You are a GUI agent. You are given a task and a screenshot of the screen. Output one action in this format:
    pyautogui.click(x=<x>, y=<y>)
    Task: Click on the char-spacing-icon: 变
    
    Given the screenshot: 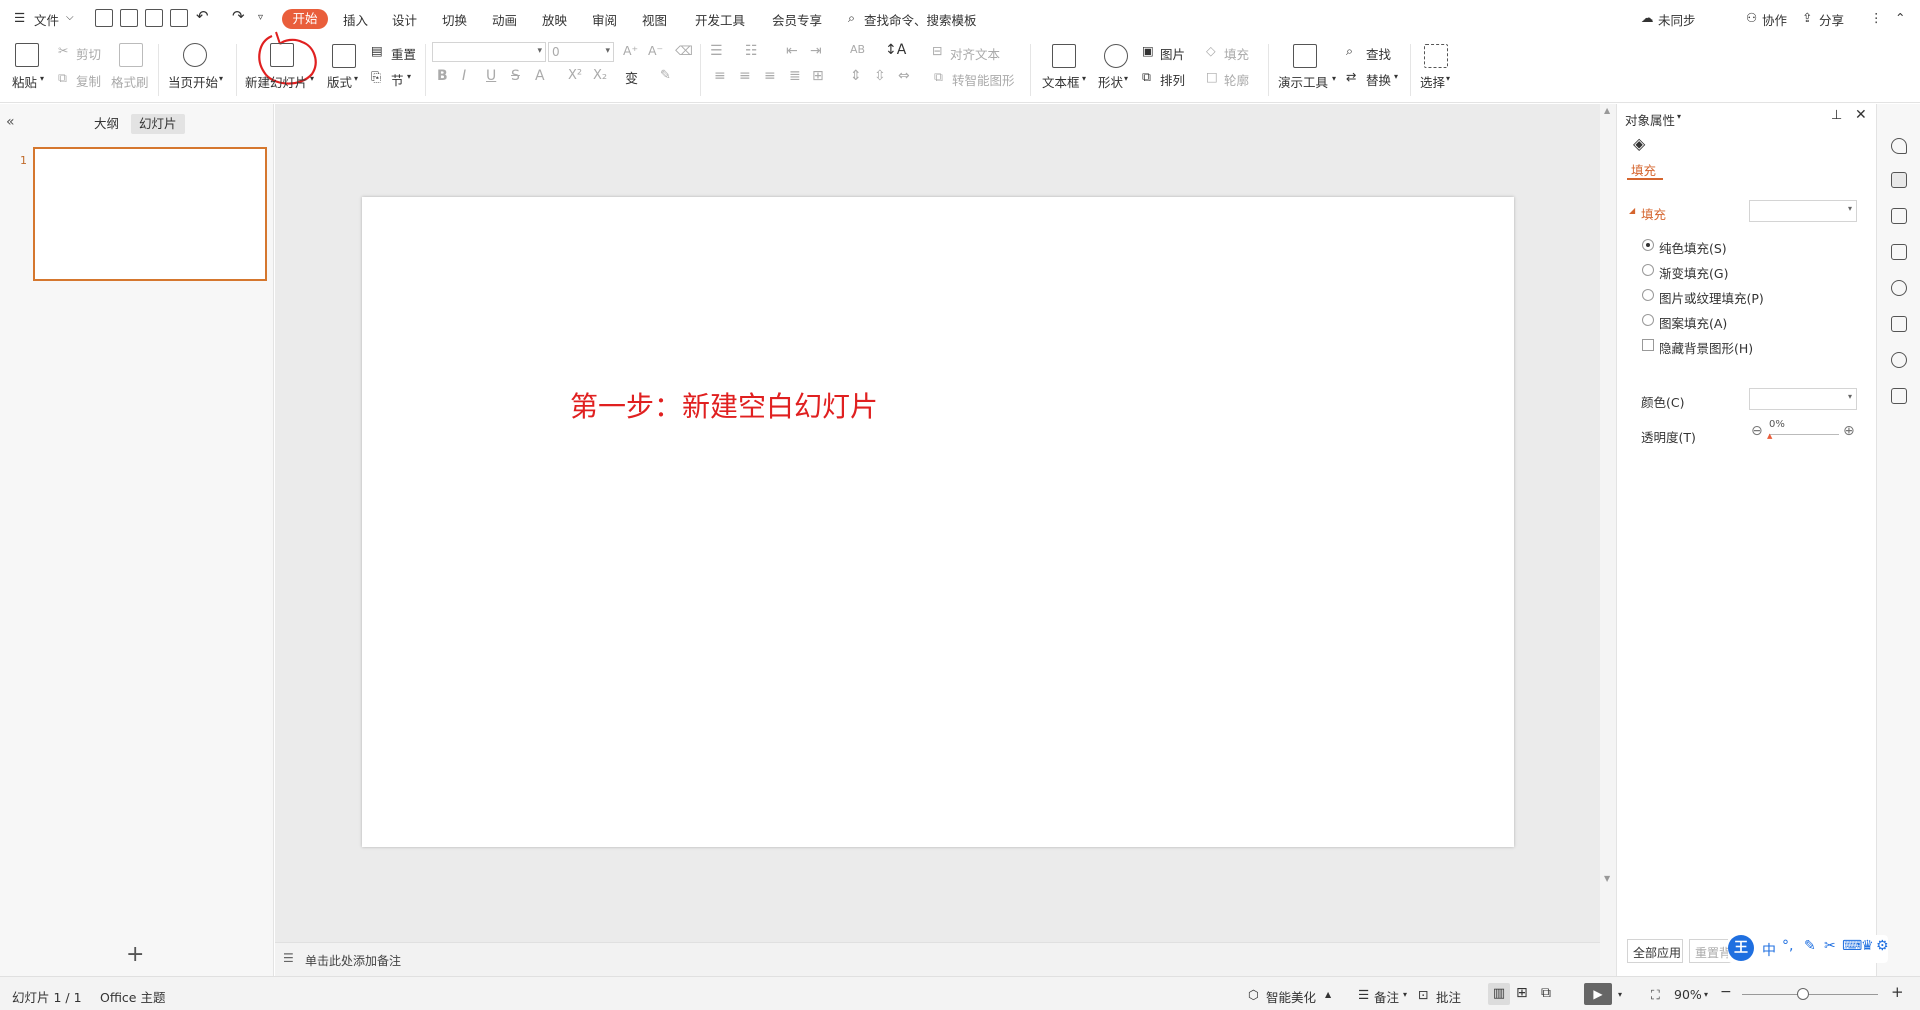 What is the action you would take?
    pyautogui.click(x=631, y=77)
    